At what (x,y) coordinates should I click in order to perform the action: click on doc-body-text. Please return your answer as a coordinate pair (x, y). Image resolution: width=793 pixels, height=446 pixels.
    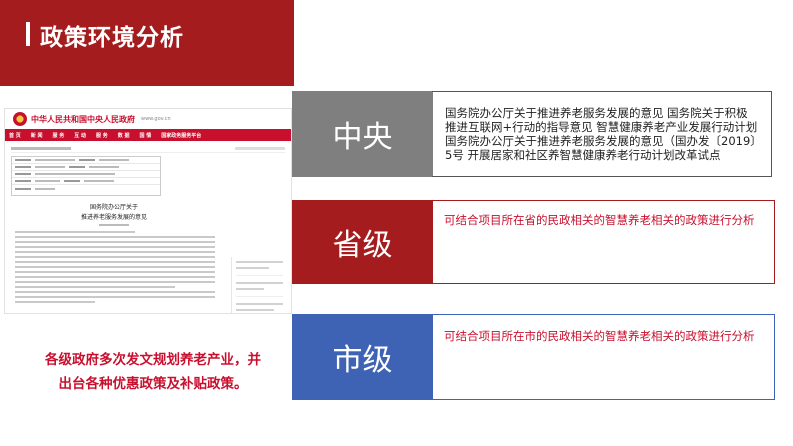
    Looking at the image, I should click on (115, 267).